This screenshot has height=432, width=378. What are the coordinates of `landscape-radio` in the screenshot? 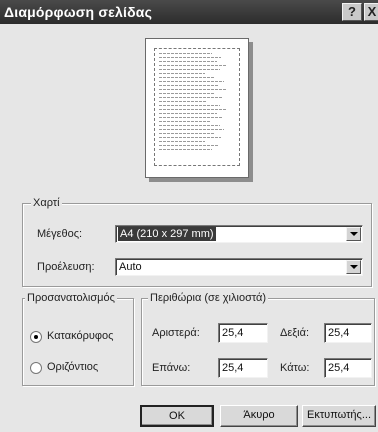 It's located at (36, 368).